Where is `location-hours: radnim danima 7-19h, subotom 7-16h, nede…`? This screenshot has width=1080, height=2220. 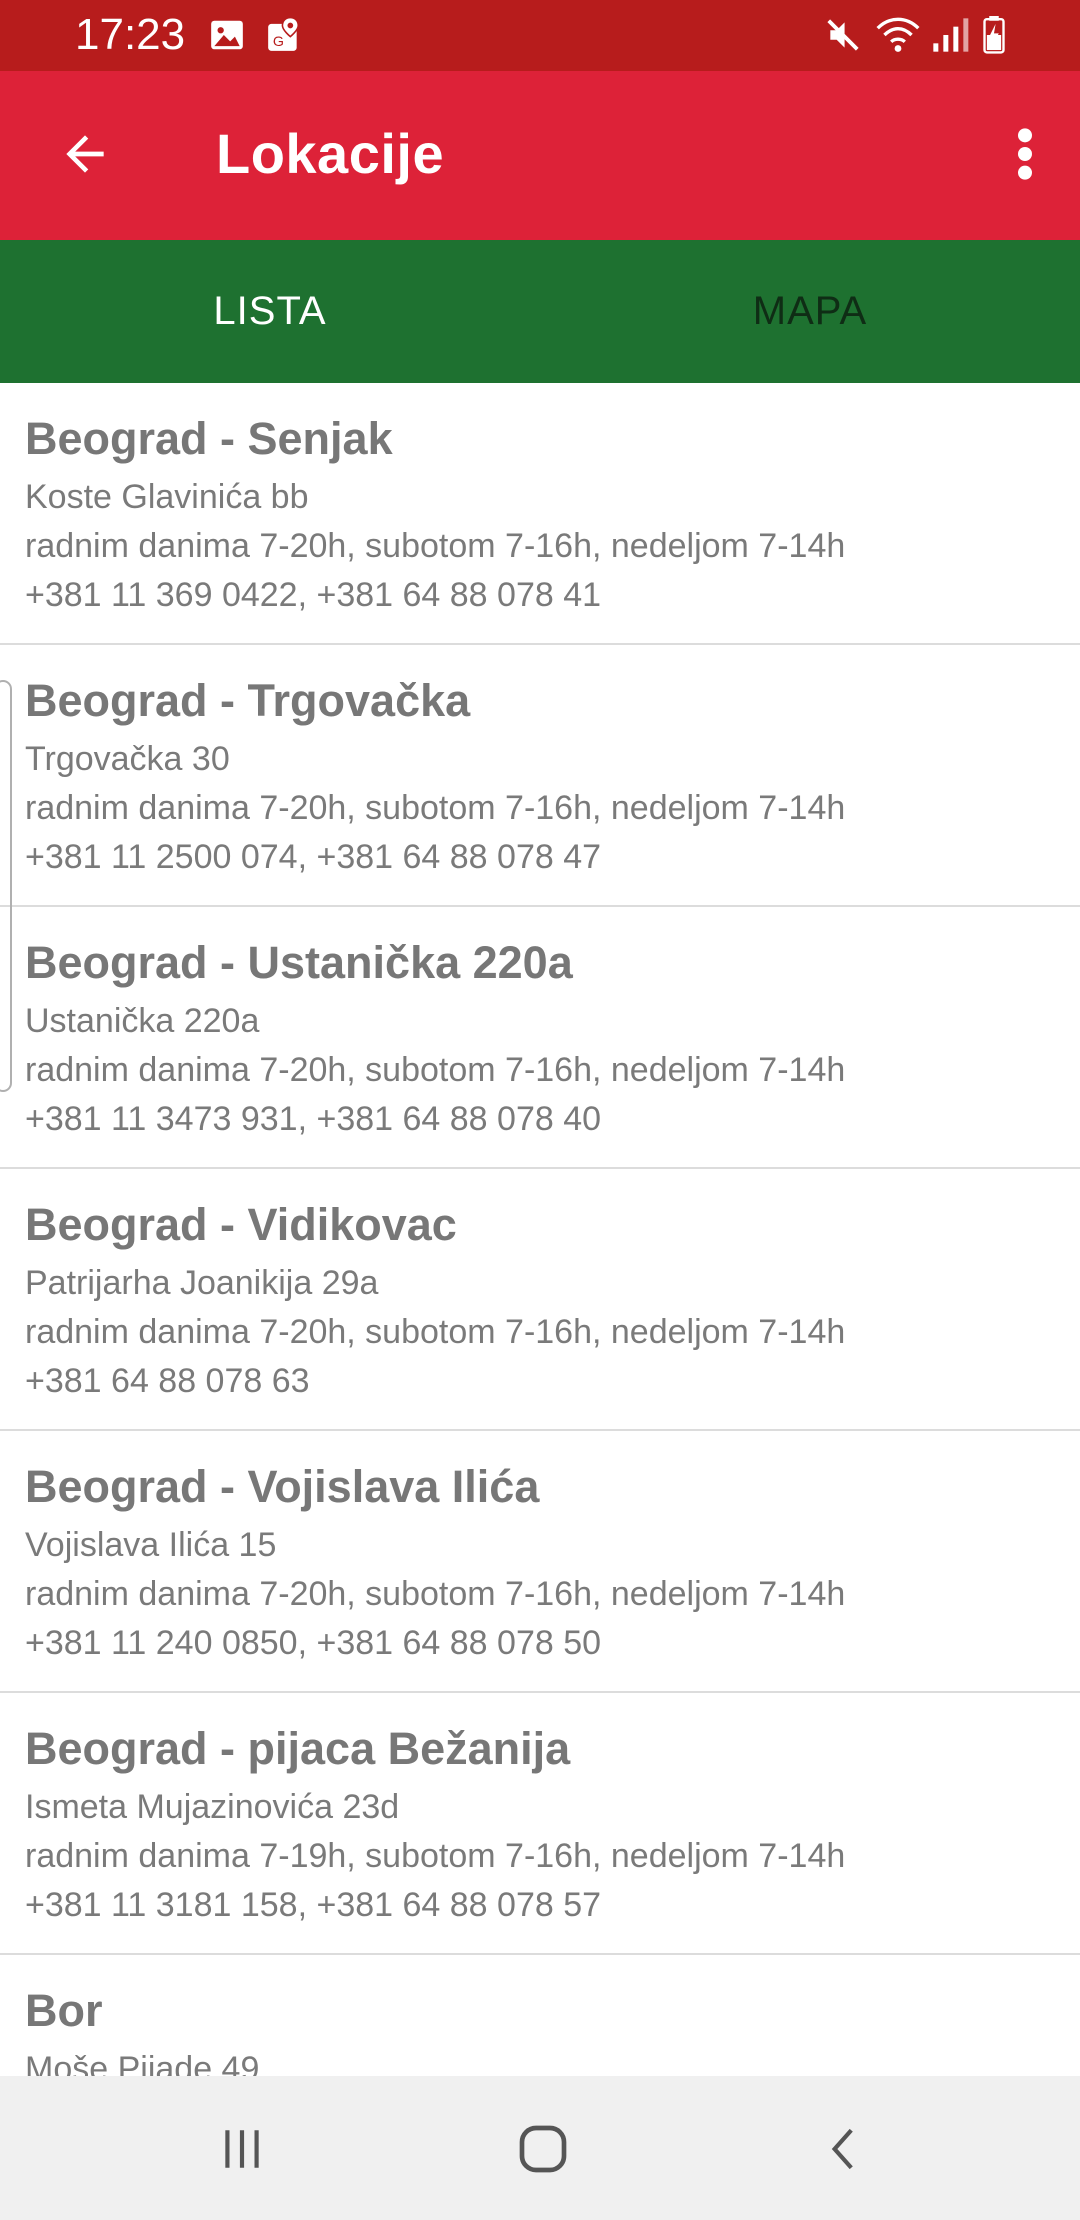
location-hours: radnim danima 7-19h, subotom 7-16h, nede… is located at coordinates (435, 1856).